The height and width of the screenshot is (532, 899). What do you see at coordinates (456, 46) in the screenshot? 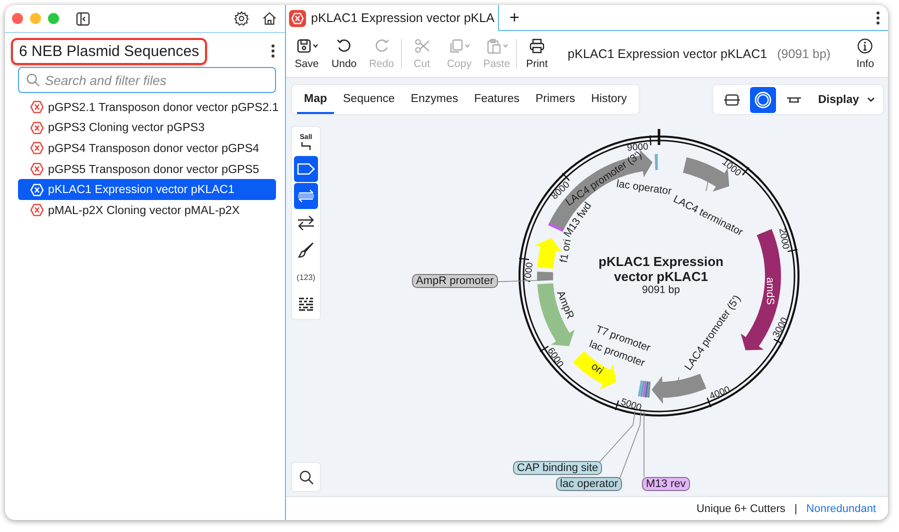
I see `copy-icon` at bounding box center [456, 46].